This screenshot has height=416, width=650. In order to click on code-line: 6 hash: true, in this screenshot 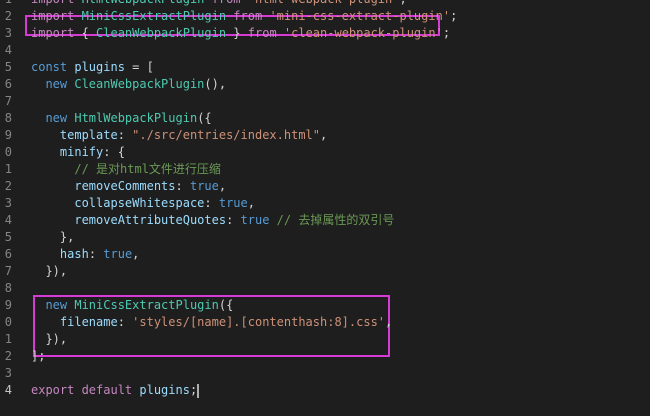, I will do `click(325, 254)`.